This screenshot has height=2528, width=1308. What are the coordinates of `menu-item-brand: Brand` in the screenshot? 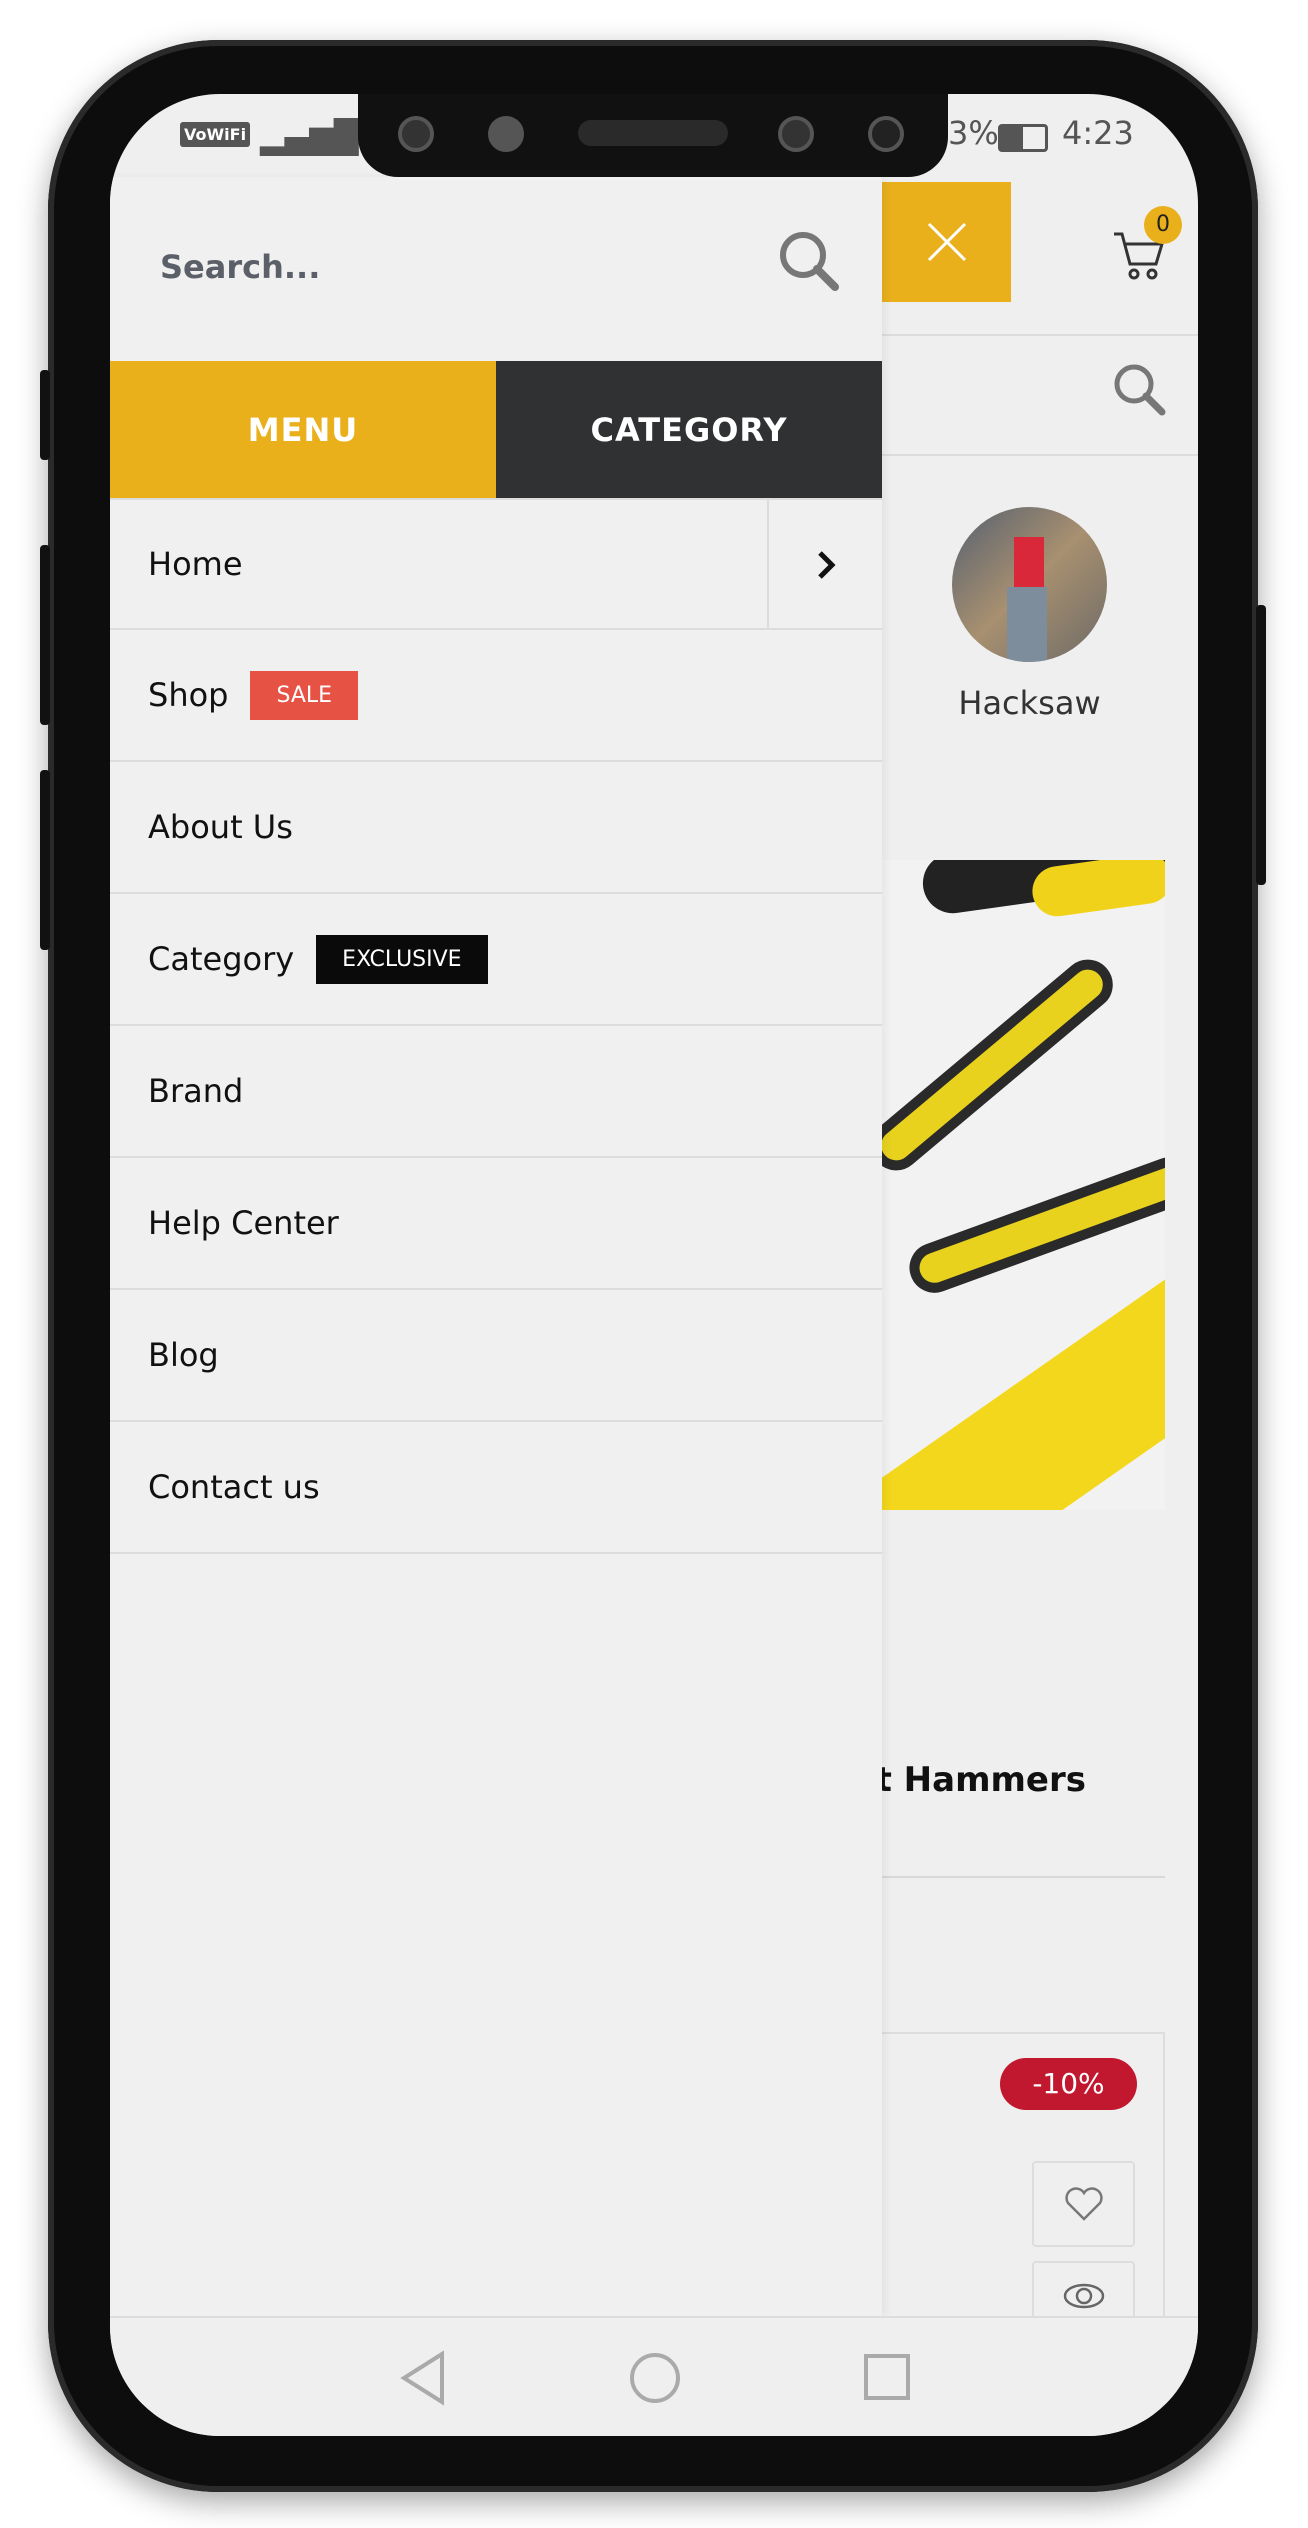 It's located at (496, 1092).